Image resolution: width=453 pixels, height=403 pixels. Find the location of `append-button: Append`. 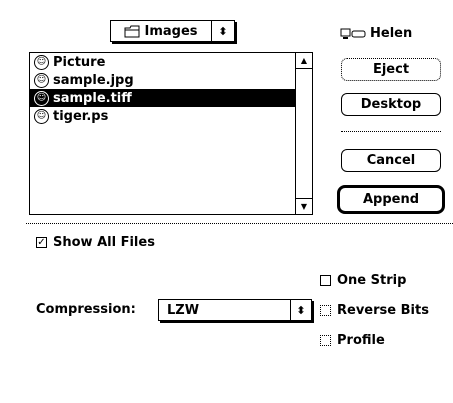

append-button: Append is located at coordinates (391, 199).